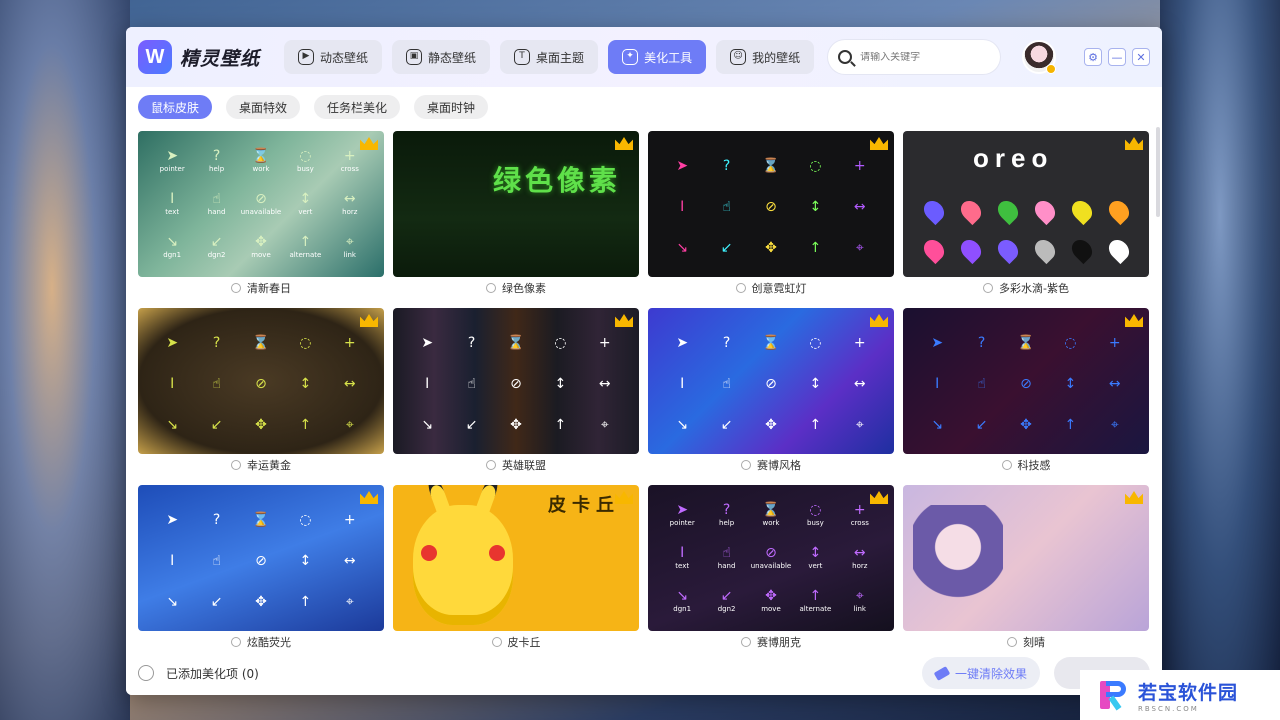 This screenshot has height=720, width=1280. I want to click on skin-caption: 幸运黄金, so click(261, 465).